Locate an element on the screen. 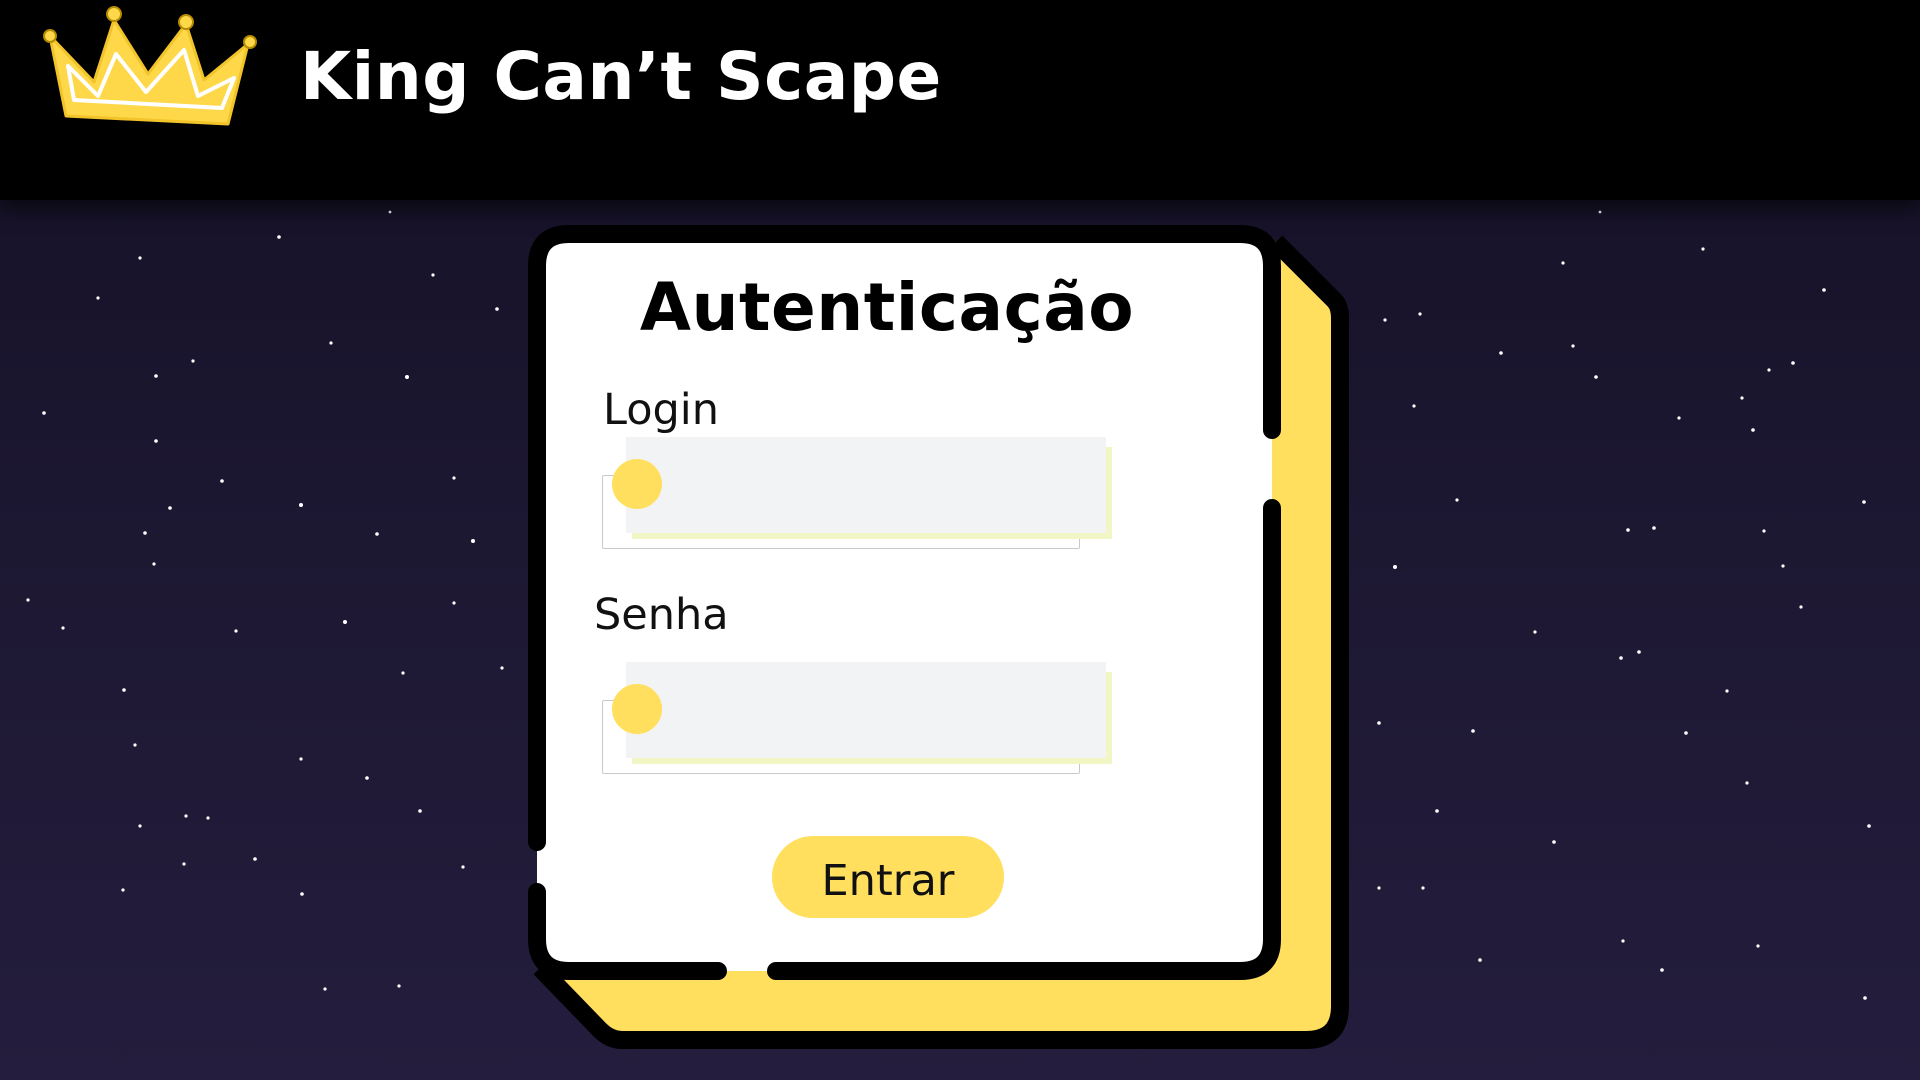  password-field-group is located at coordinates (889, 723).